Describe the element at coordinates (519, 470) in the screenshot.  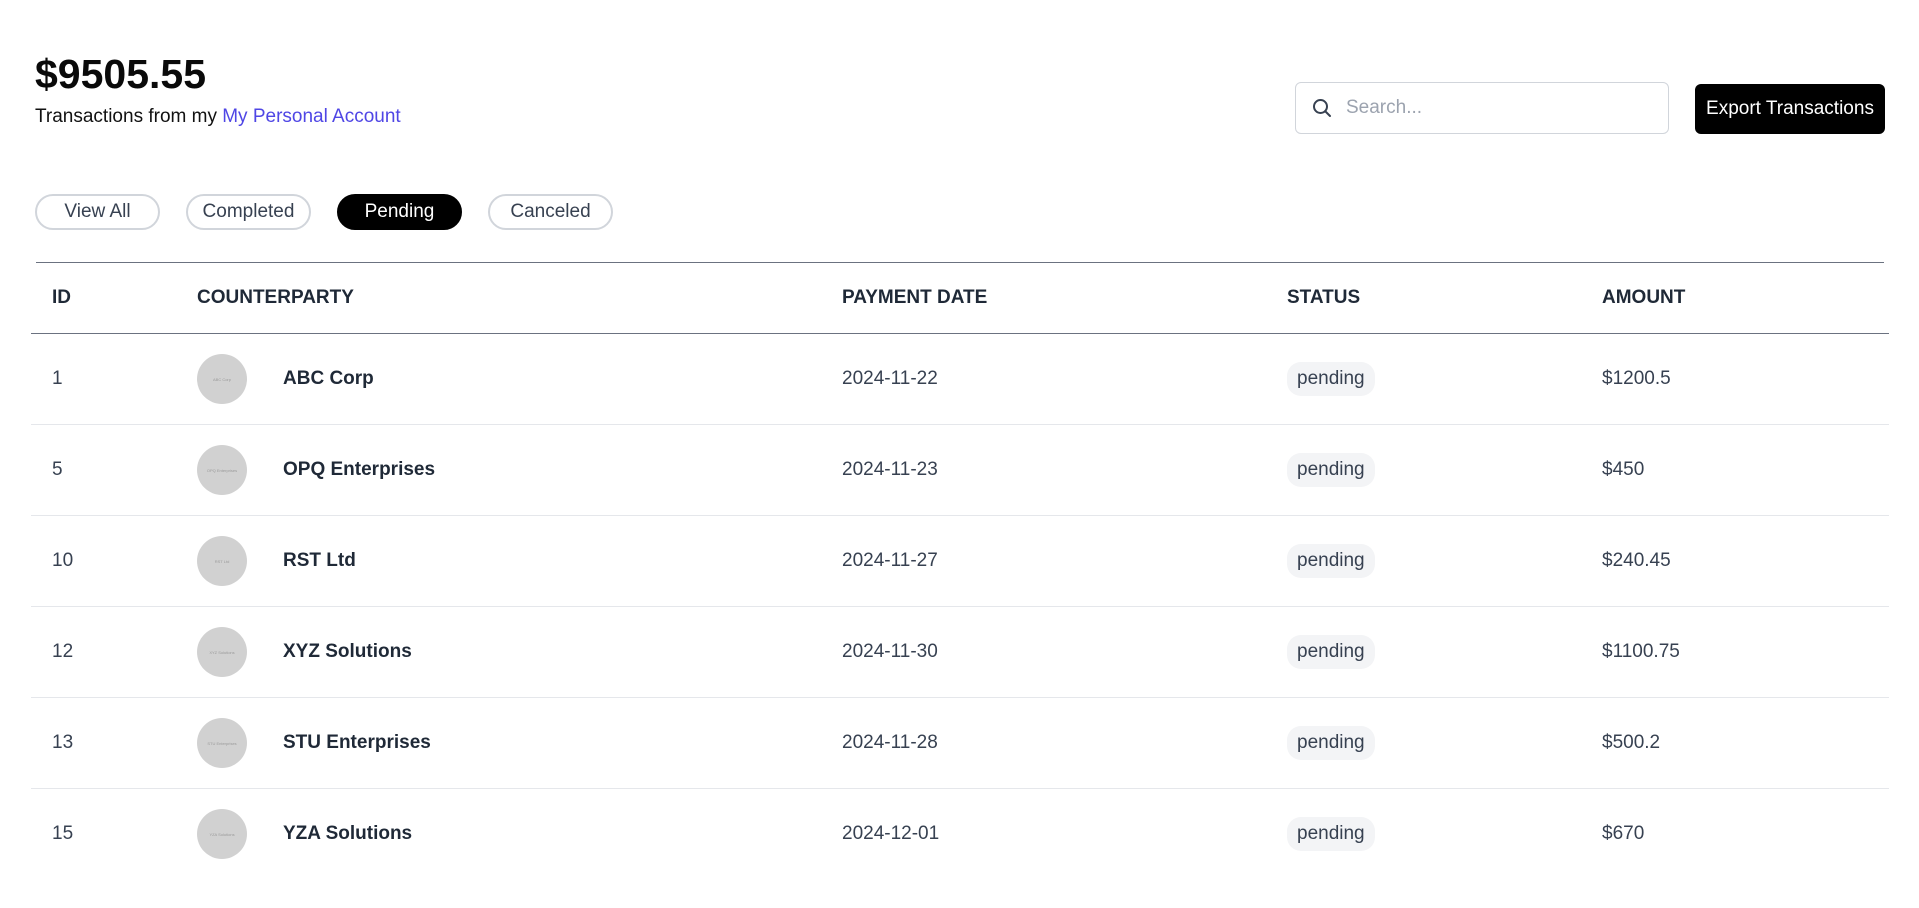
I see `cell-counterparty: OPQ Enterprises OPQ Enterprises` at that location.